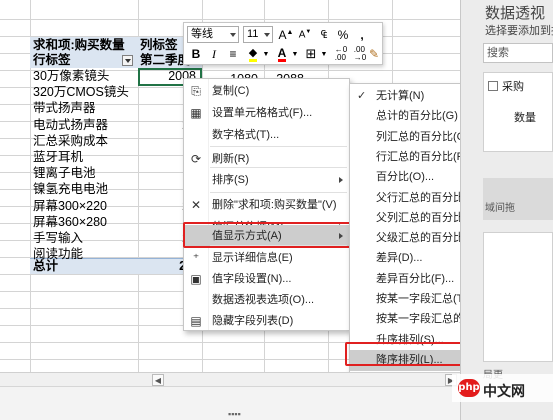 Image resolution: width=553 pixels, height=420 pixels. Describe the element at coordinates (362, 96) in the screenshot. I see `checkmark-icon: ✓` at that location.